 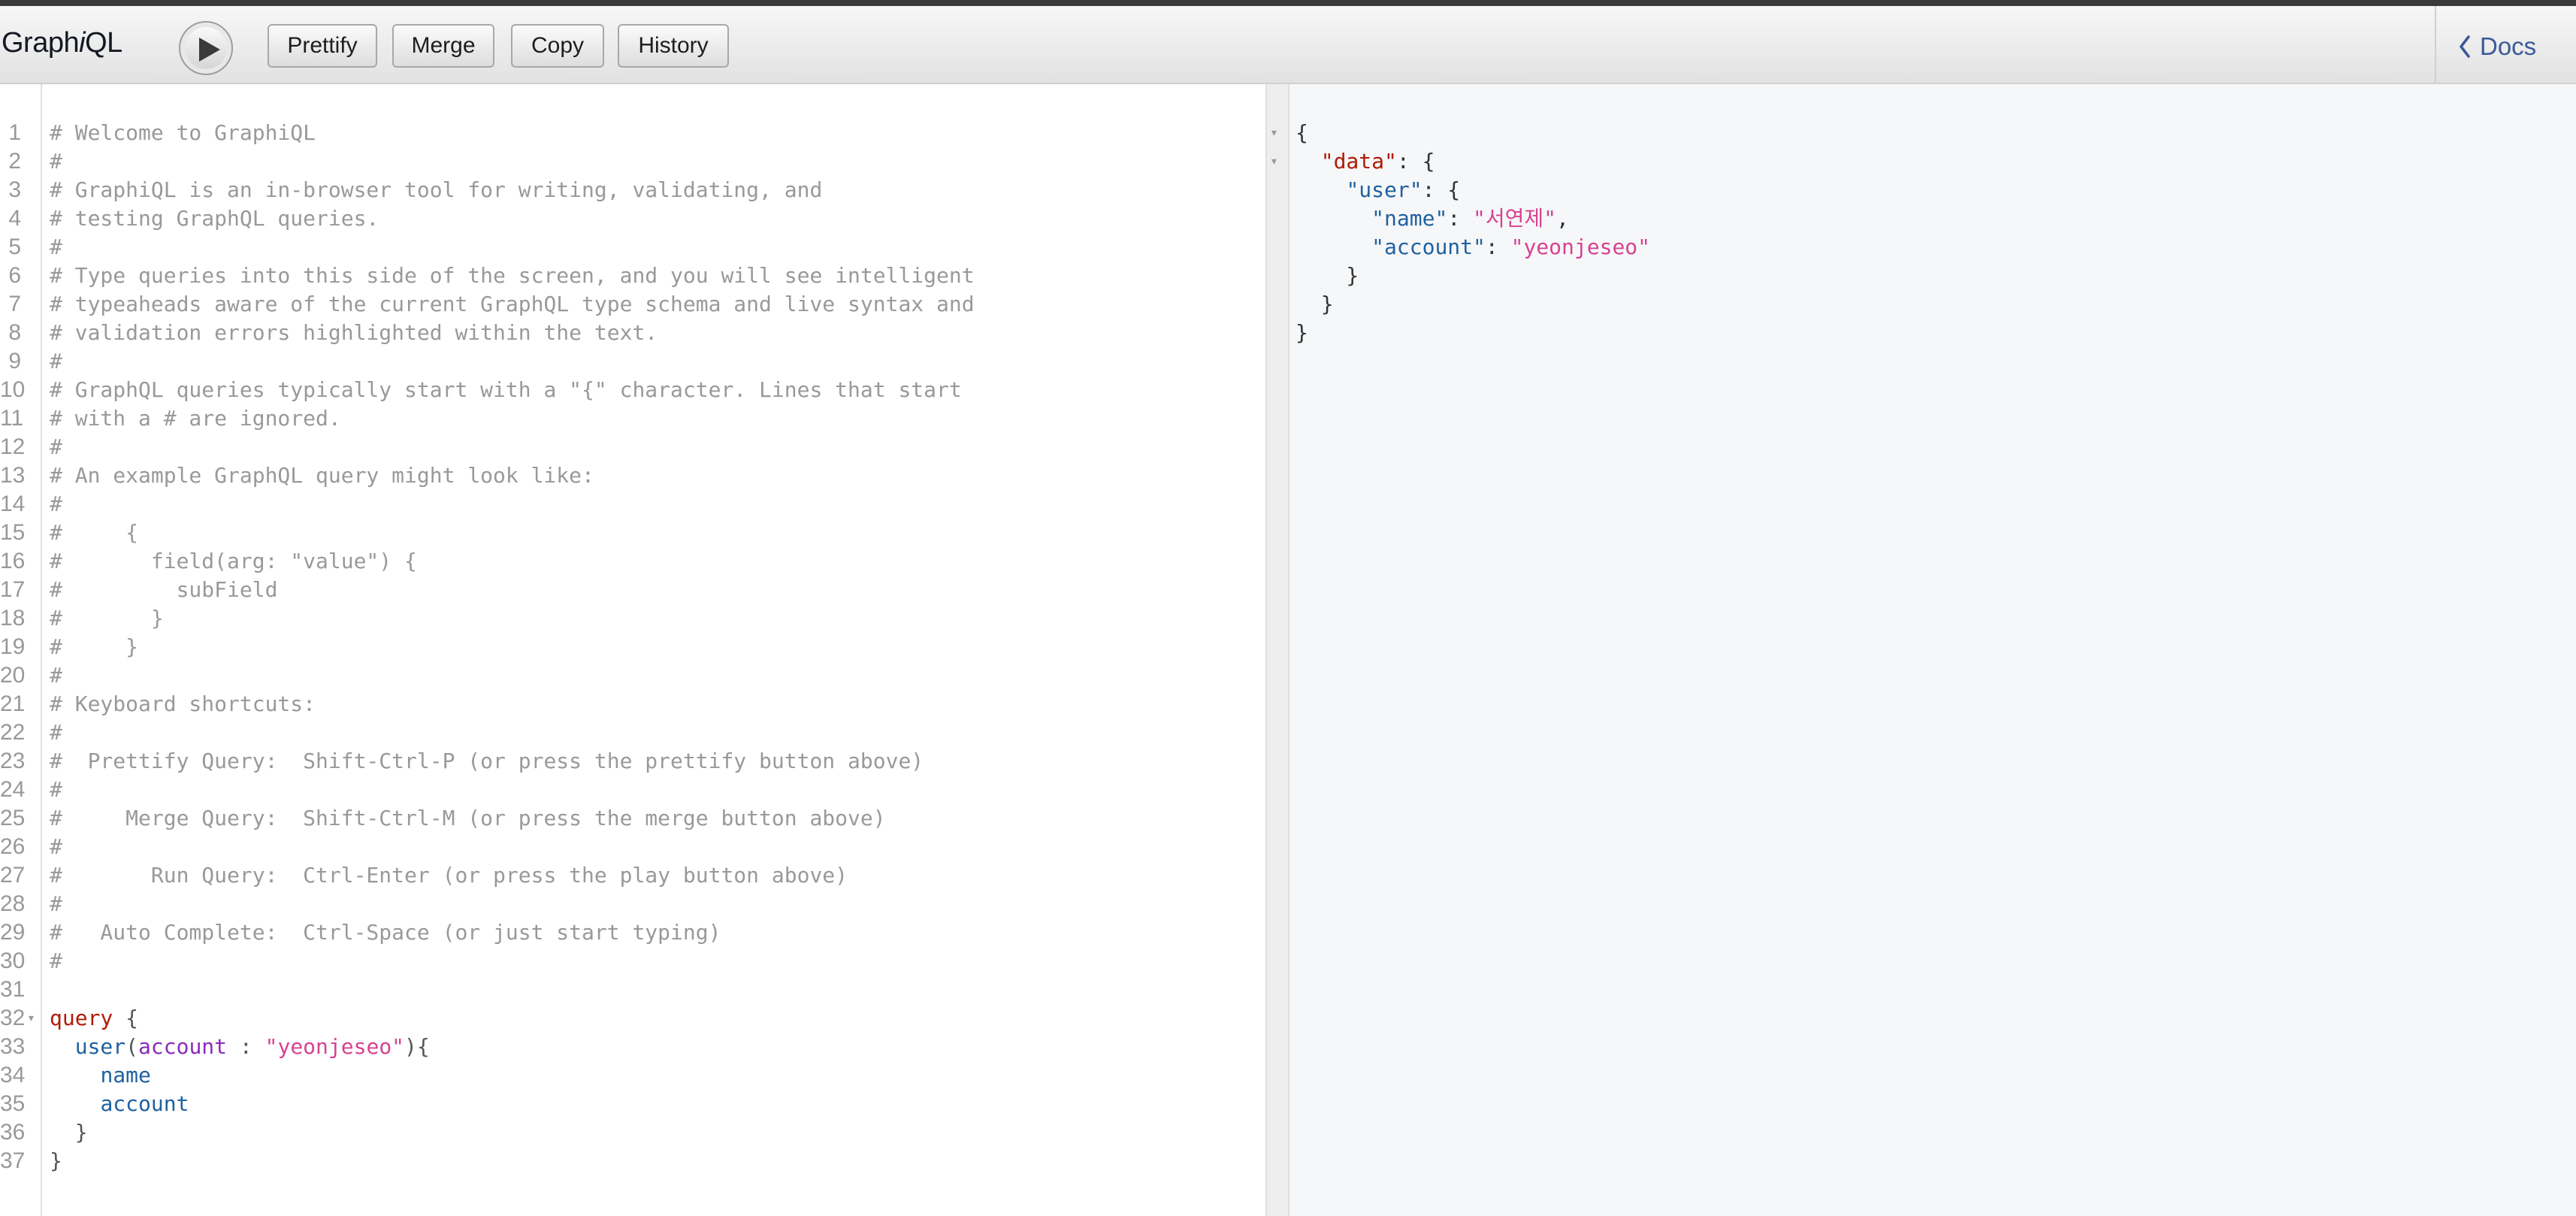 What do you see at coordinates (632, 533) in the screenshot?
I see `code-line: 15 # {` at bounding box center [632, 533].